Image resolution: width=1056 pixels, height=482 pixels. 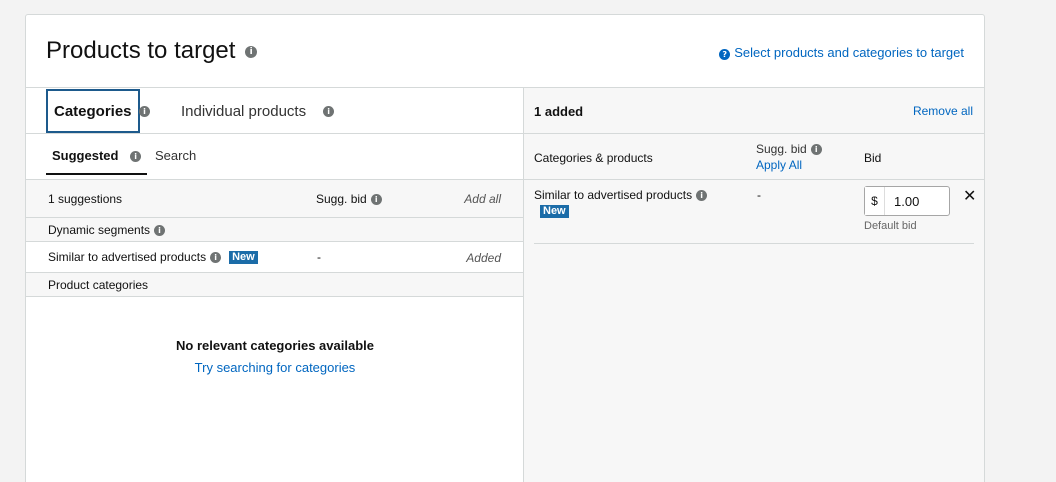 What do you see at coordinates (725, 54) in the screenshot?
I see `question-circle-icon: ?` at bounding box center [725, 54].